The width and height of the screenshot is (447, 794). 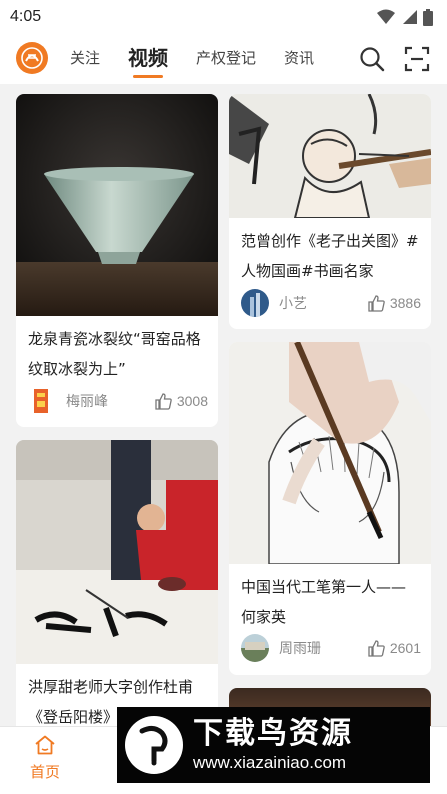 What do you see at coordinates (192, 401) in the screenshot?
I see `like-count-value: 3008` at bounding box center [192, 401].